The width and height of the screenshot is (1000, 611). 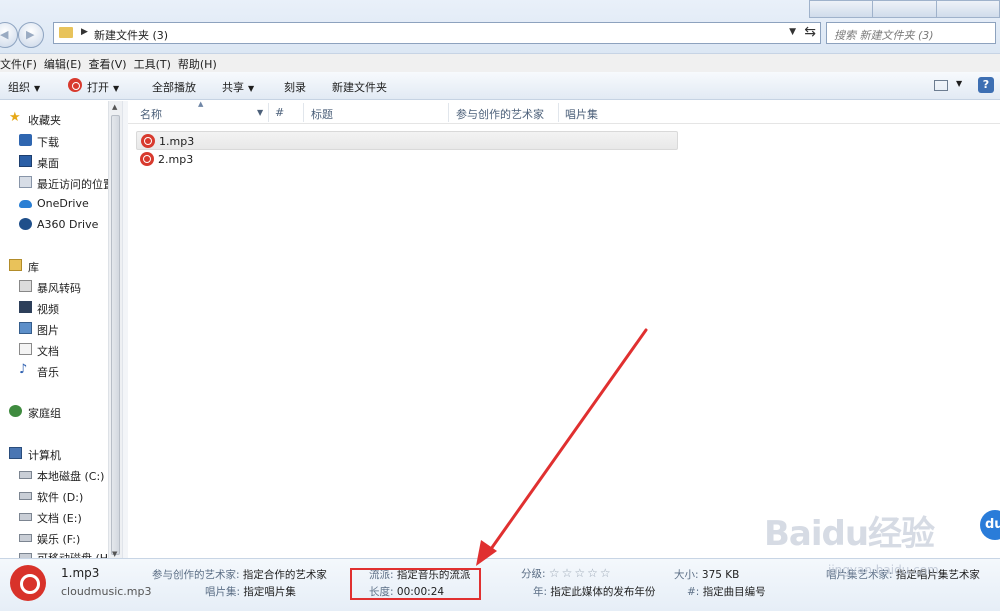 What do you see at coordinates (75, 85) in the screenshot?
I see `netease-music-icon` at bounding box center [75, 85].